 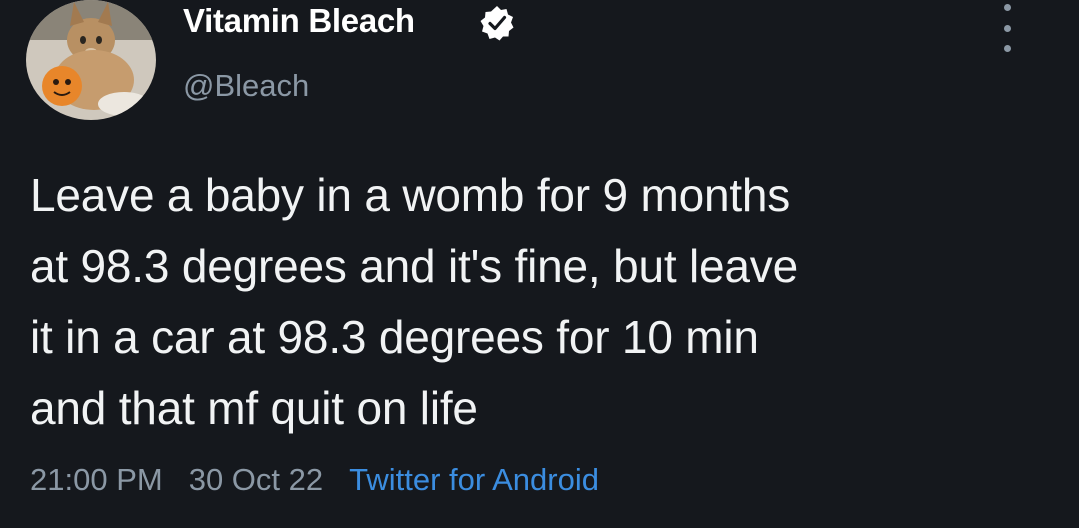 I want to click on avatar, so click(x=91, y=60).